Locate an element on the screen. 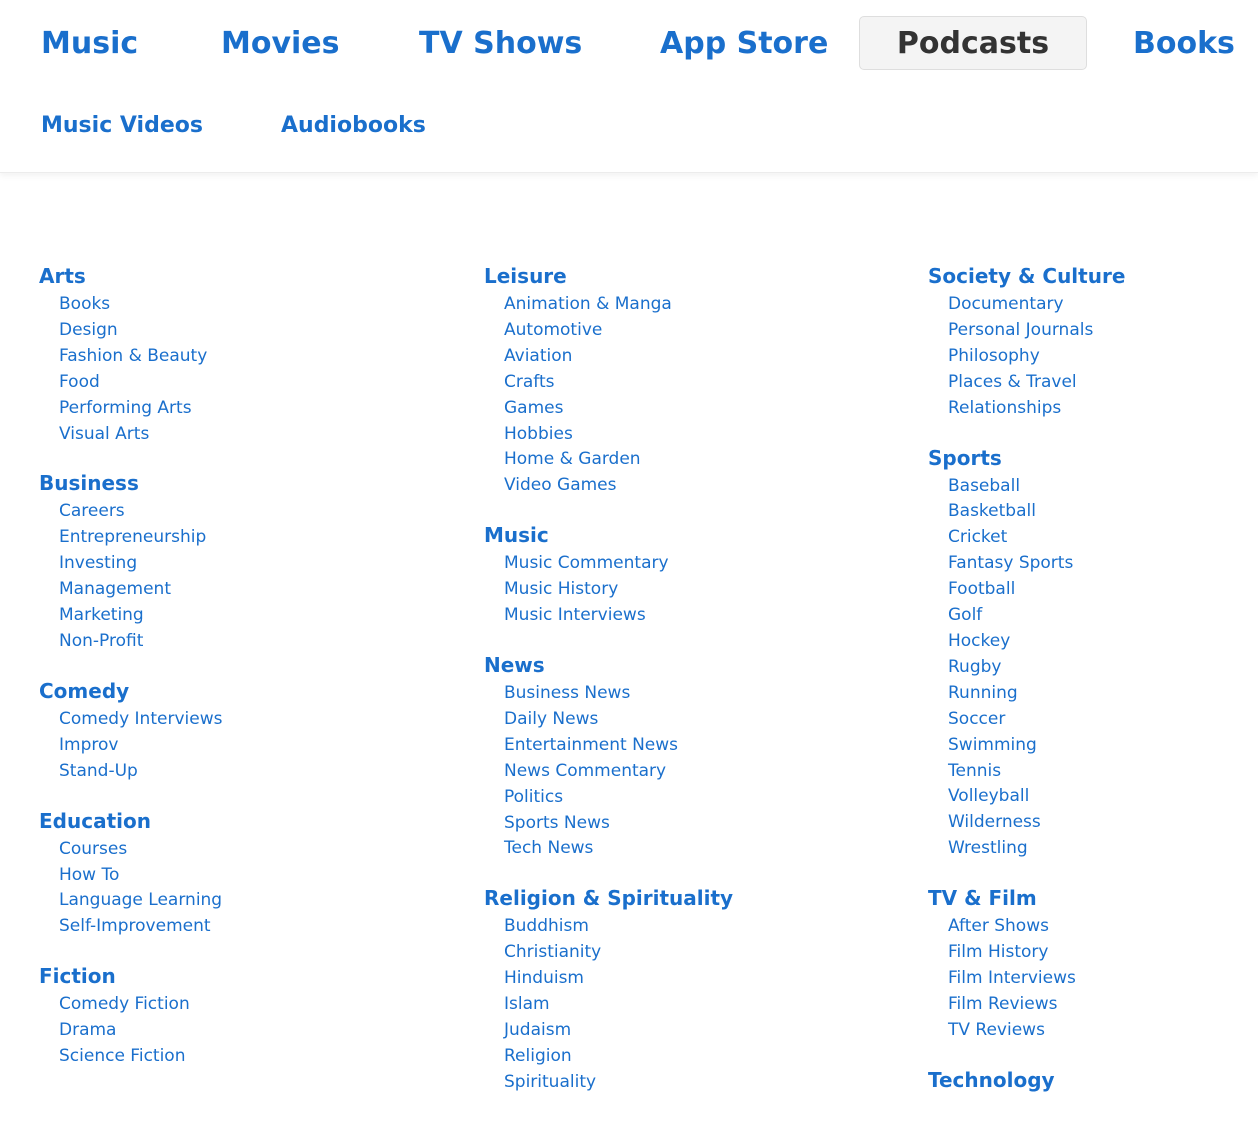  subgenre-link-investing: Investing is located at coordinates (140, 564).